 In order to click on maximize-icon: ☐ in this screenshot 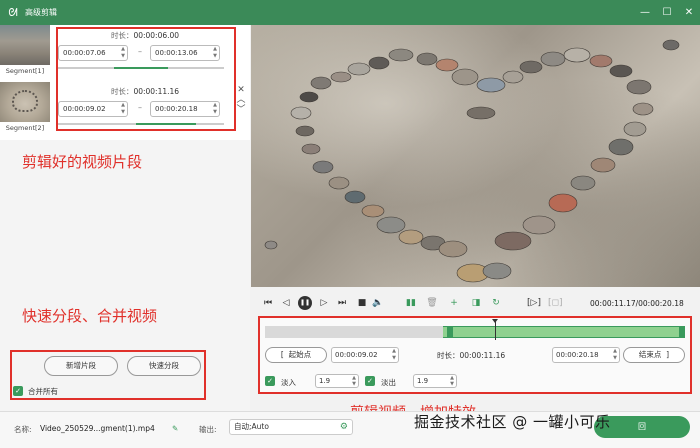, I will do `click(667, 12)`.